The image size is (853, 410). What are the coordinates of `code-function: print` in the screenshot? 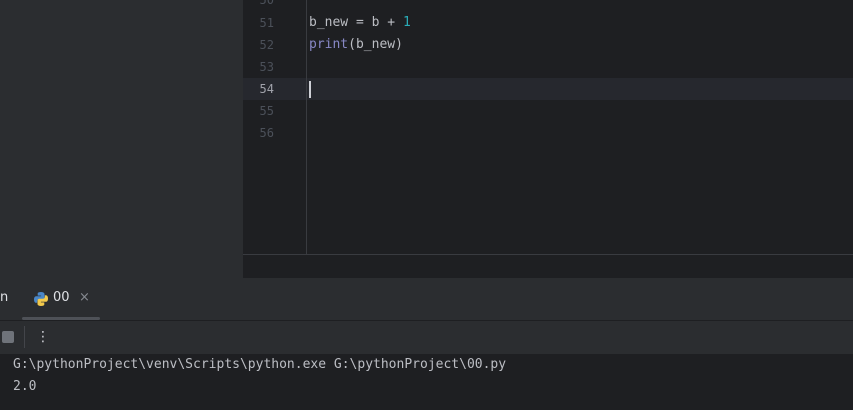 It's located at (329, 44).